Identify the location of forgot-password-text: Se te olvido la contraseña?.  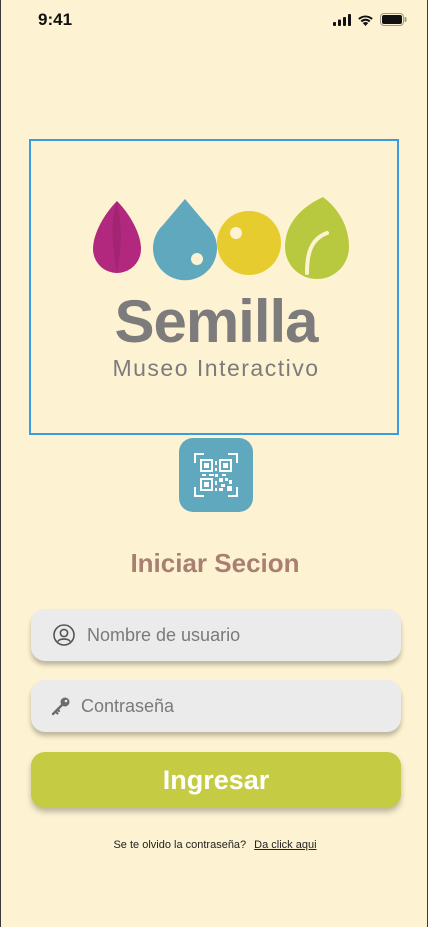
(180, 845).